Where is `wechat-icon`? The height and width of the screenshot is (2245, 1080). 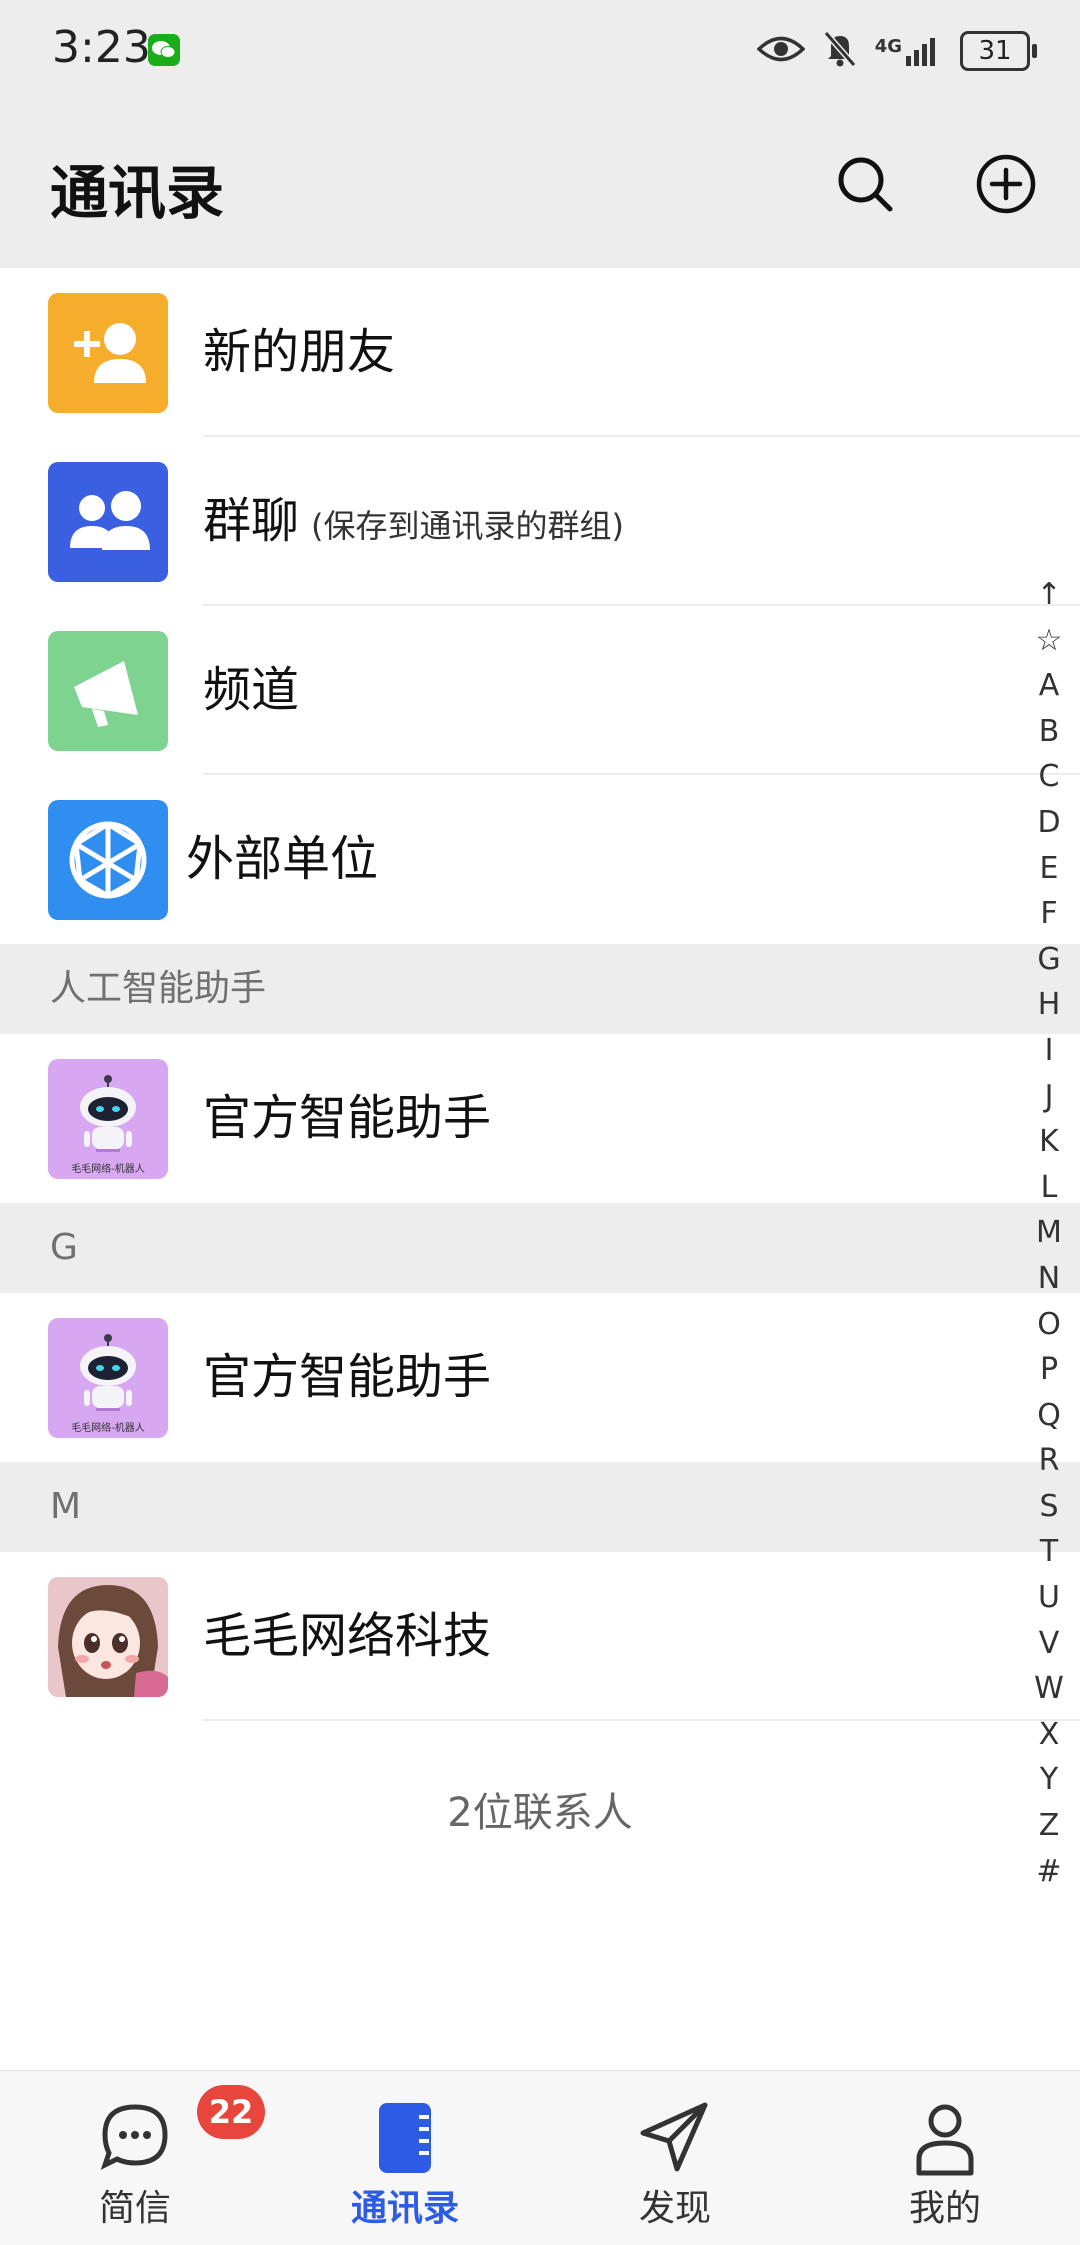 wechat-icon is located at coordinates (164, 50).